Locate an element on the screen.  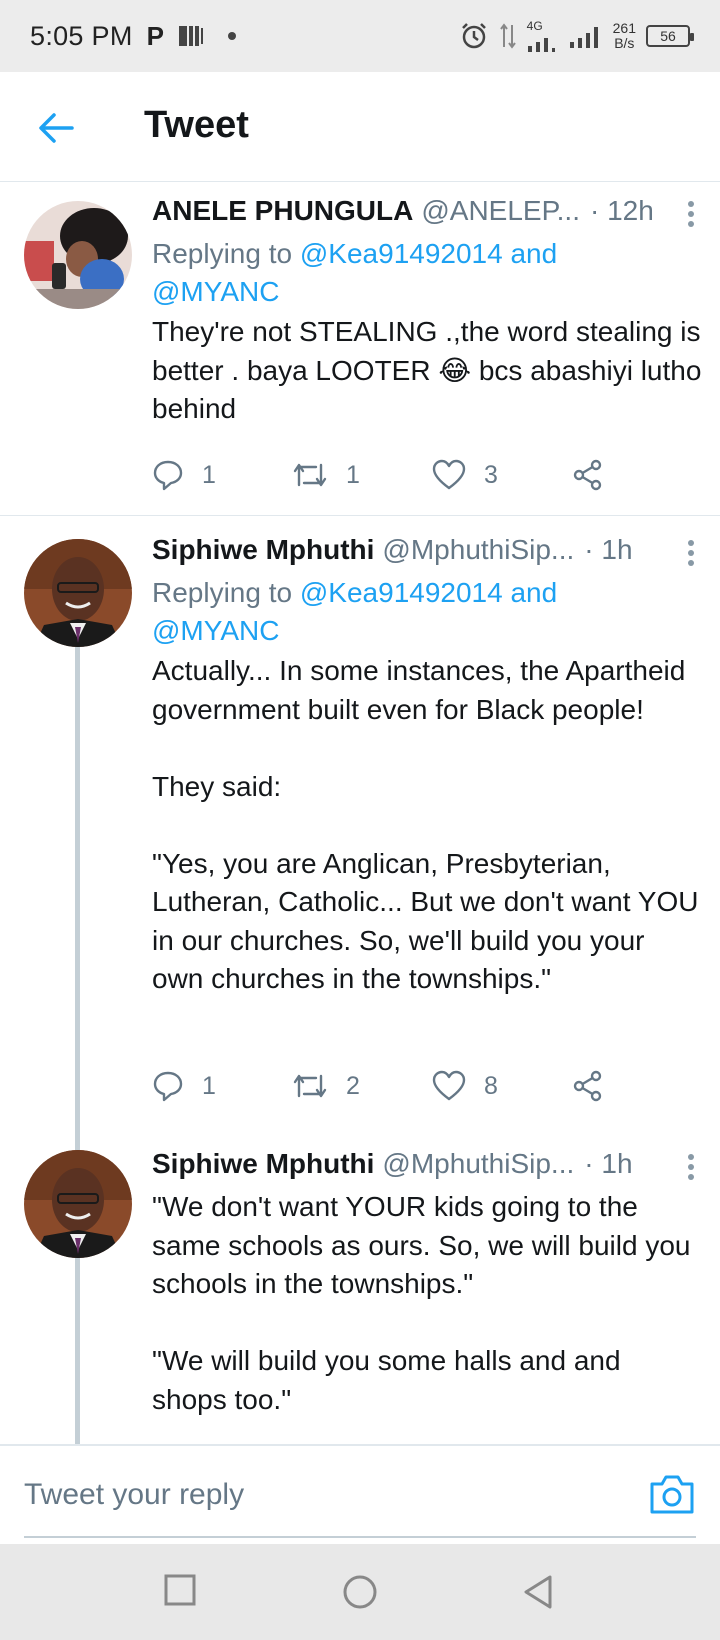
battery-icon: 56 is located at coordinates (670, 36).